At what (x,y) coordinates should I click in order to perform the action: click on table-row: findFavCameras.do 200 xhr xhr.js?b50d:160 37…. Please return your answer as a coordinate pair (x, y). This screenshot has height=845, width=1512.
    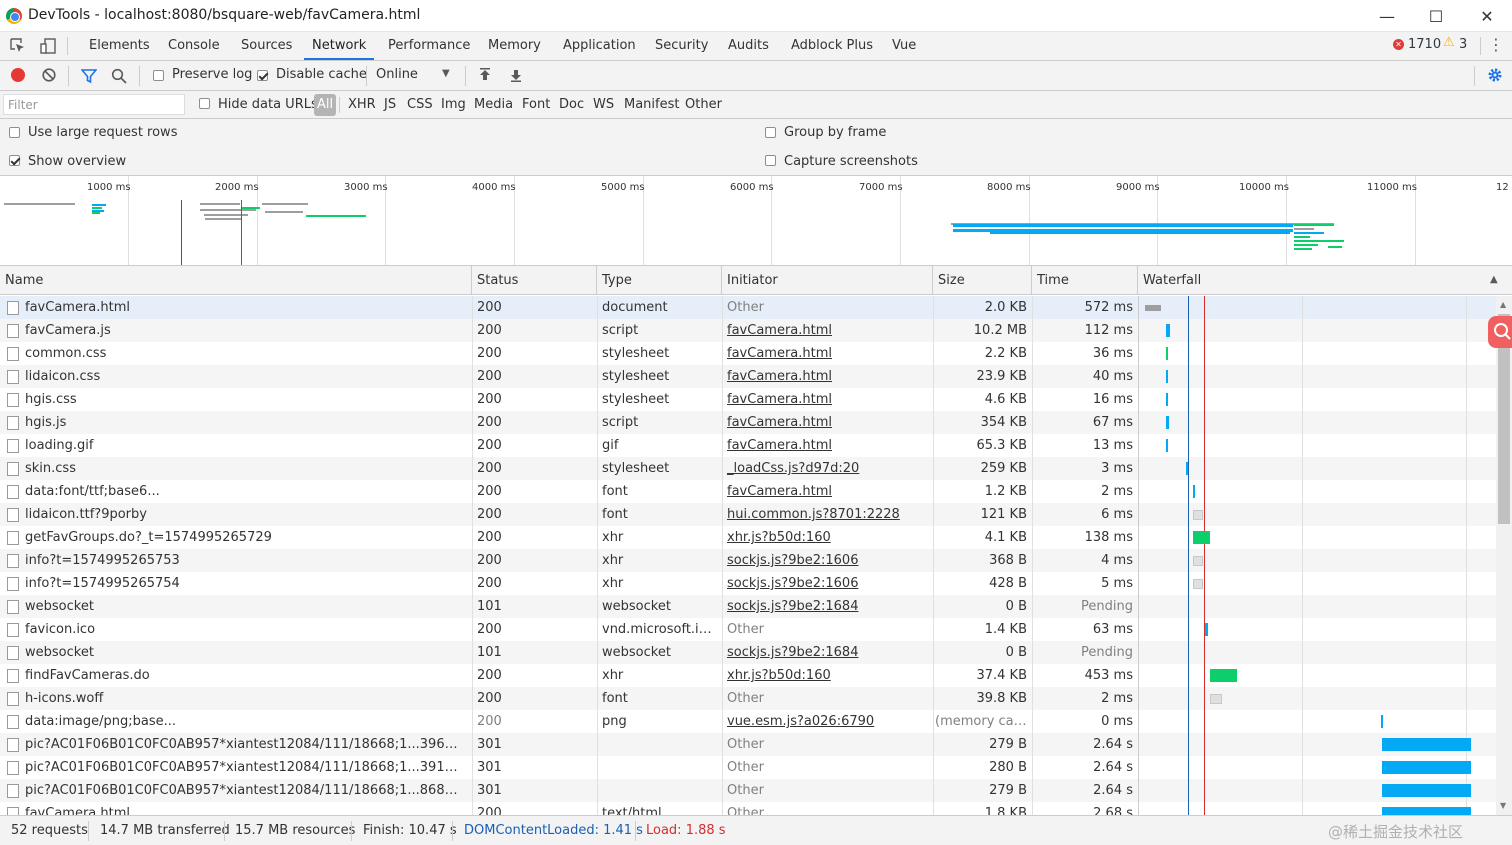
    Looking at the image, I should click on (748, 675).